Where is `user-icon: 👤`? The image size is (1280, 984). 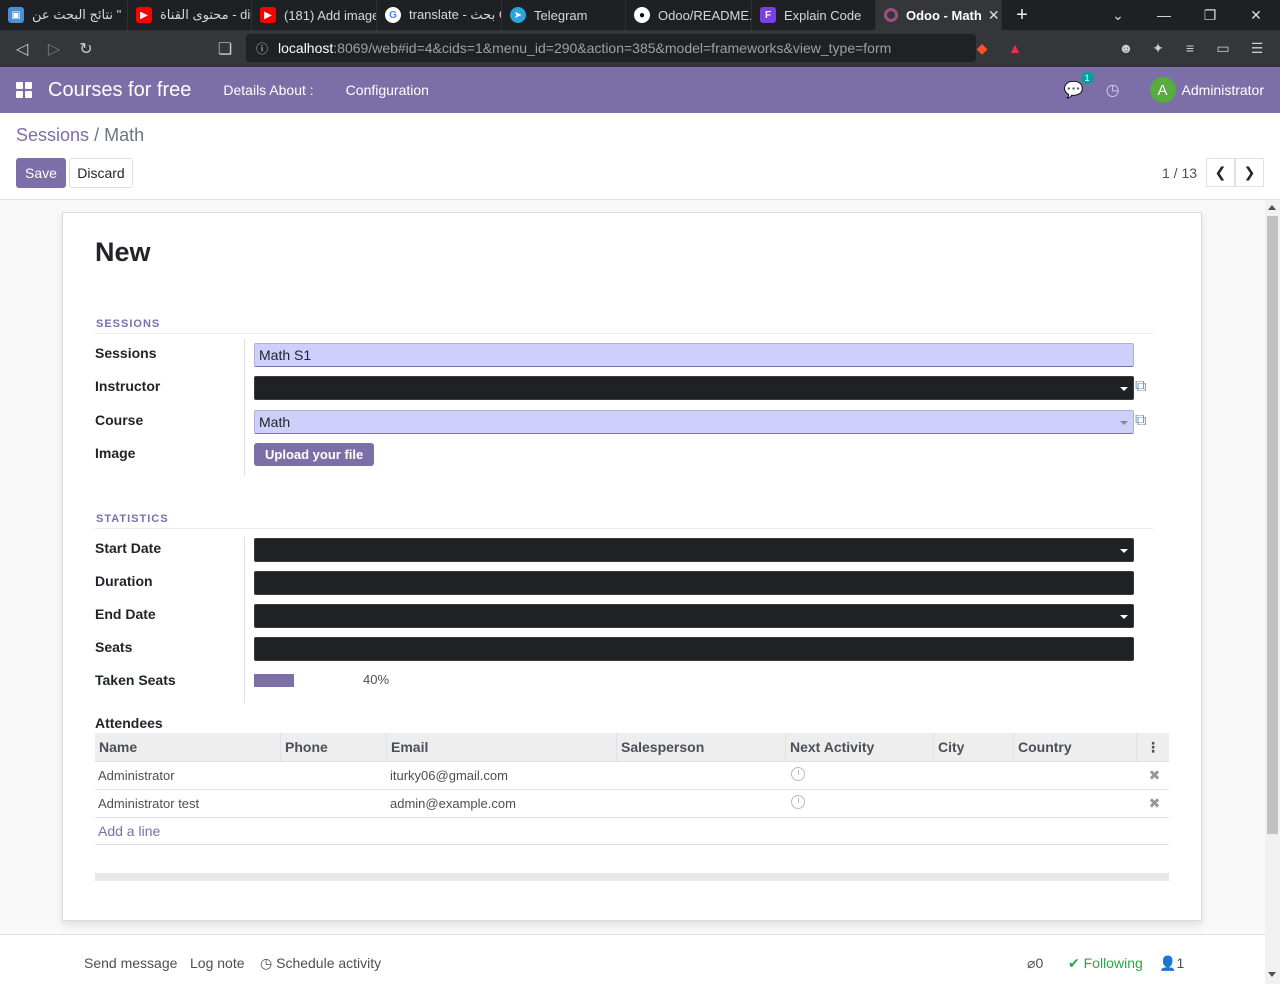 user-icon: 👤 is located at coordinates (1168, 963).